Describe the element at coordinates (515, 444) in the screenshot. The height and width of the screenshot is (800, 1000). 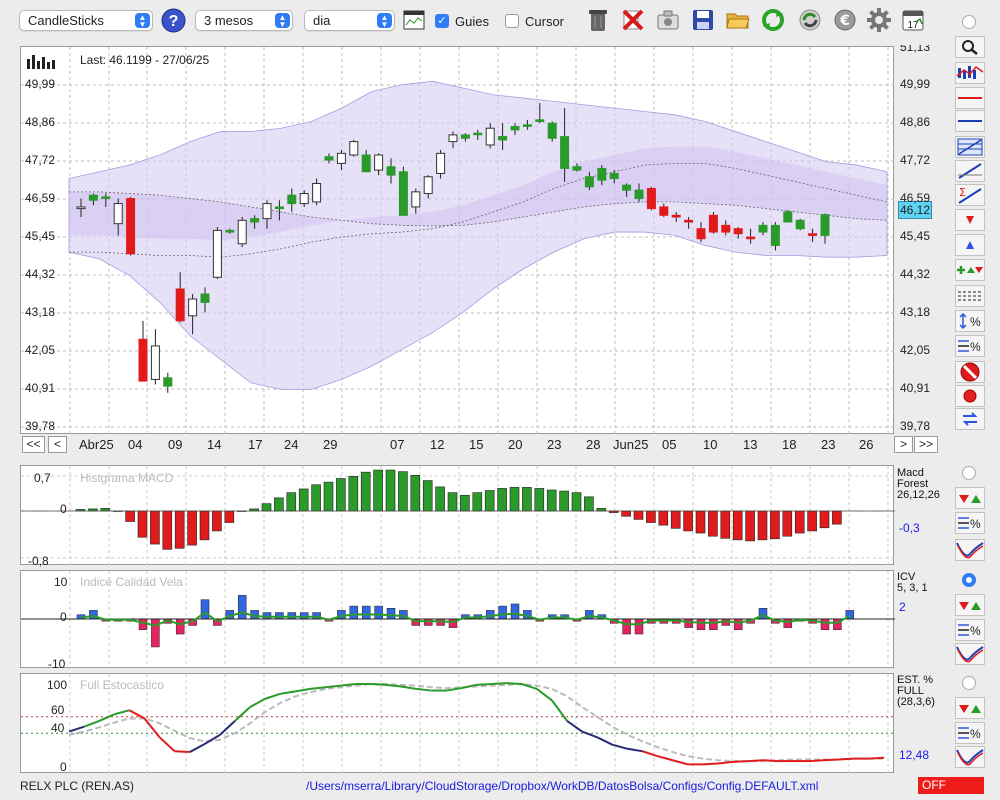
I see `date-axis-label: 20` at that location.